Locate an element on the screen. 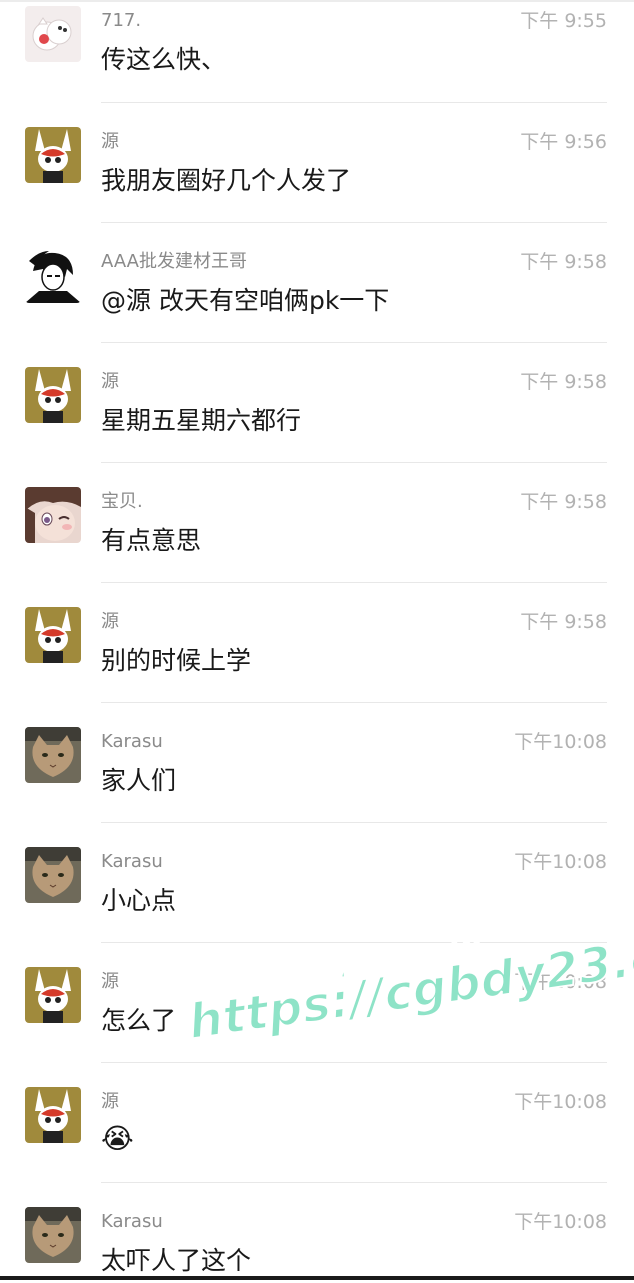  sender-name: 宝贝. is located at coordinates (122, 501).